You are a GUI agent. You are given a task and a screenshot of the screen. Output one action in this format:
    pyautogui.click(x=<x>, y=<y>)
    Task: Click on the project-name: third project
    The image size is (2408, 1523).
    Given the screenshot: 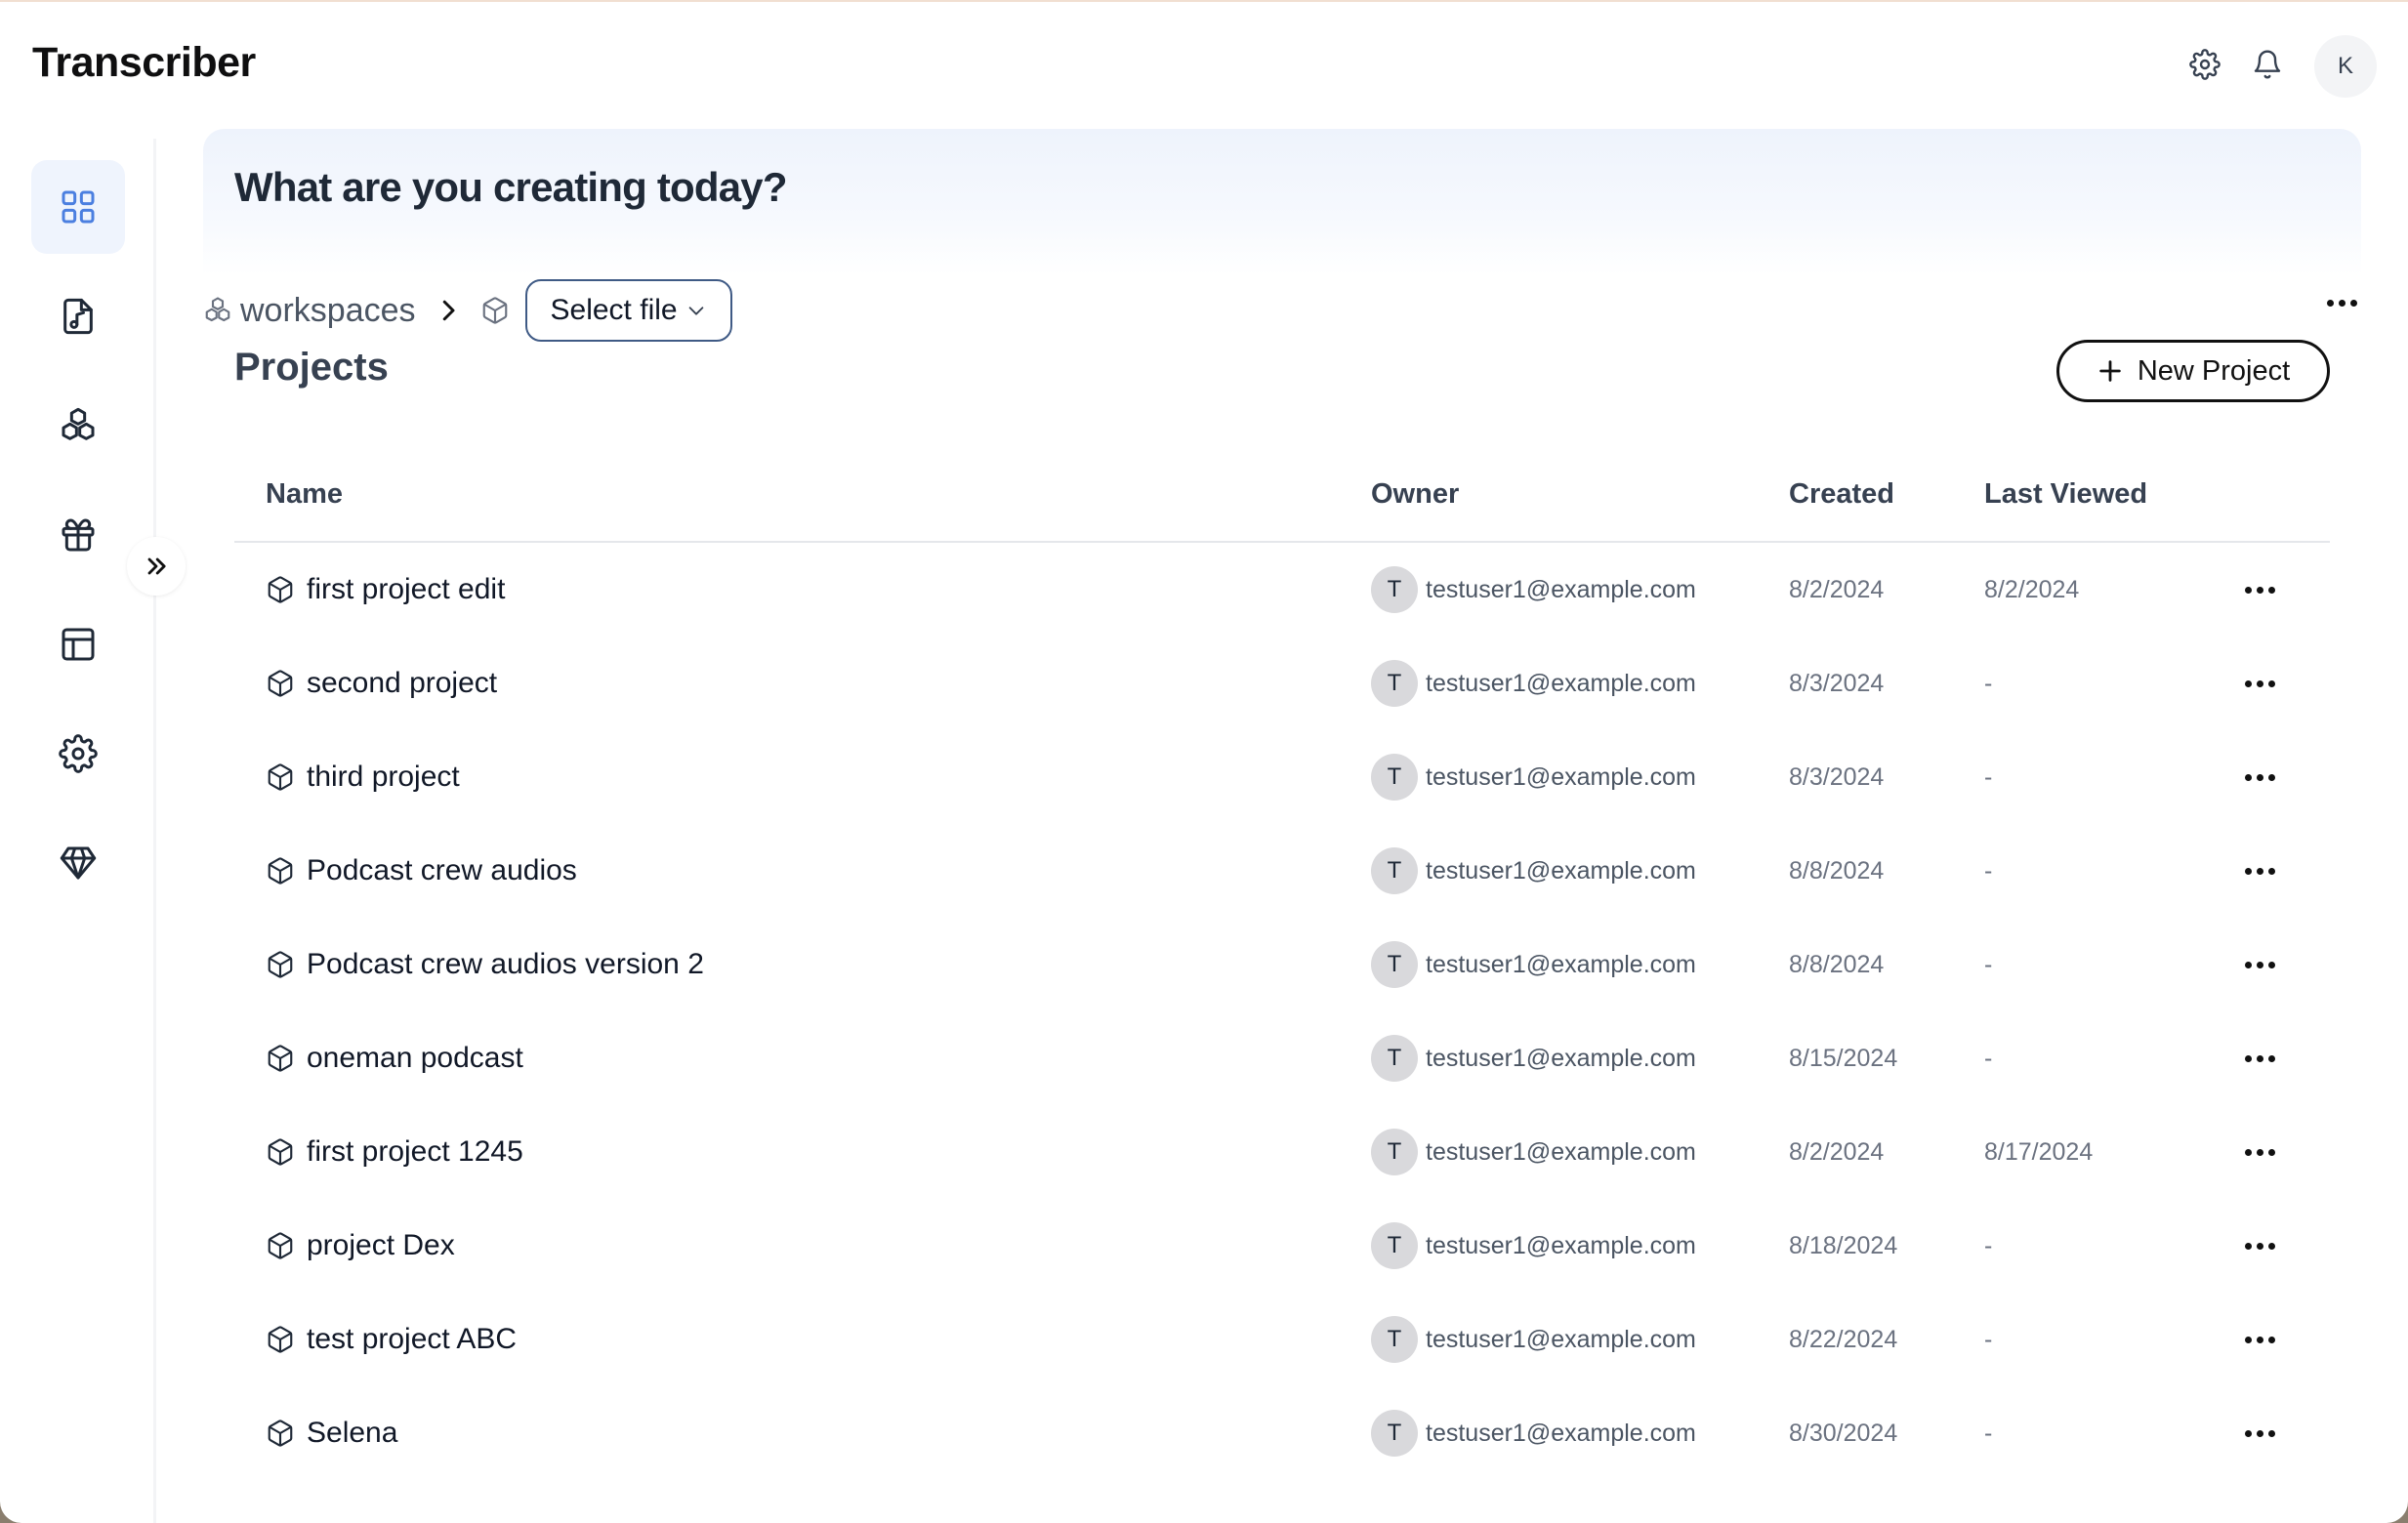 What is the action you would take?
    pyautogui.click(x=383, y=777)
    